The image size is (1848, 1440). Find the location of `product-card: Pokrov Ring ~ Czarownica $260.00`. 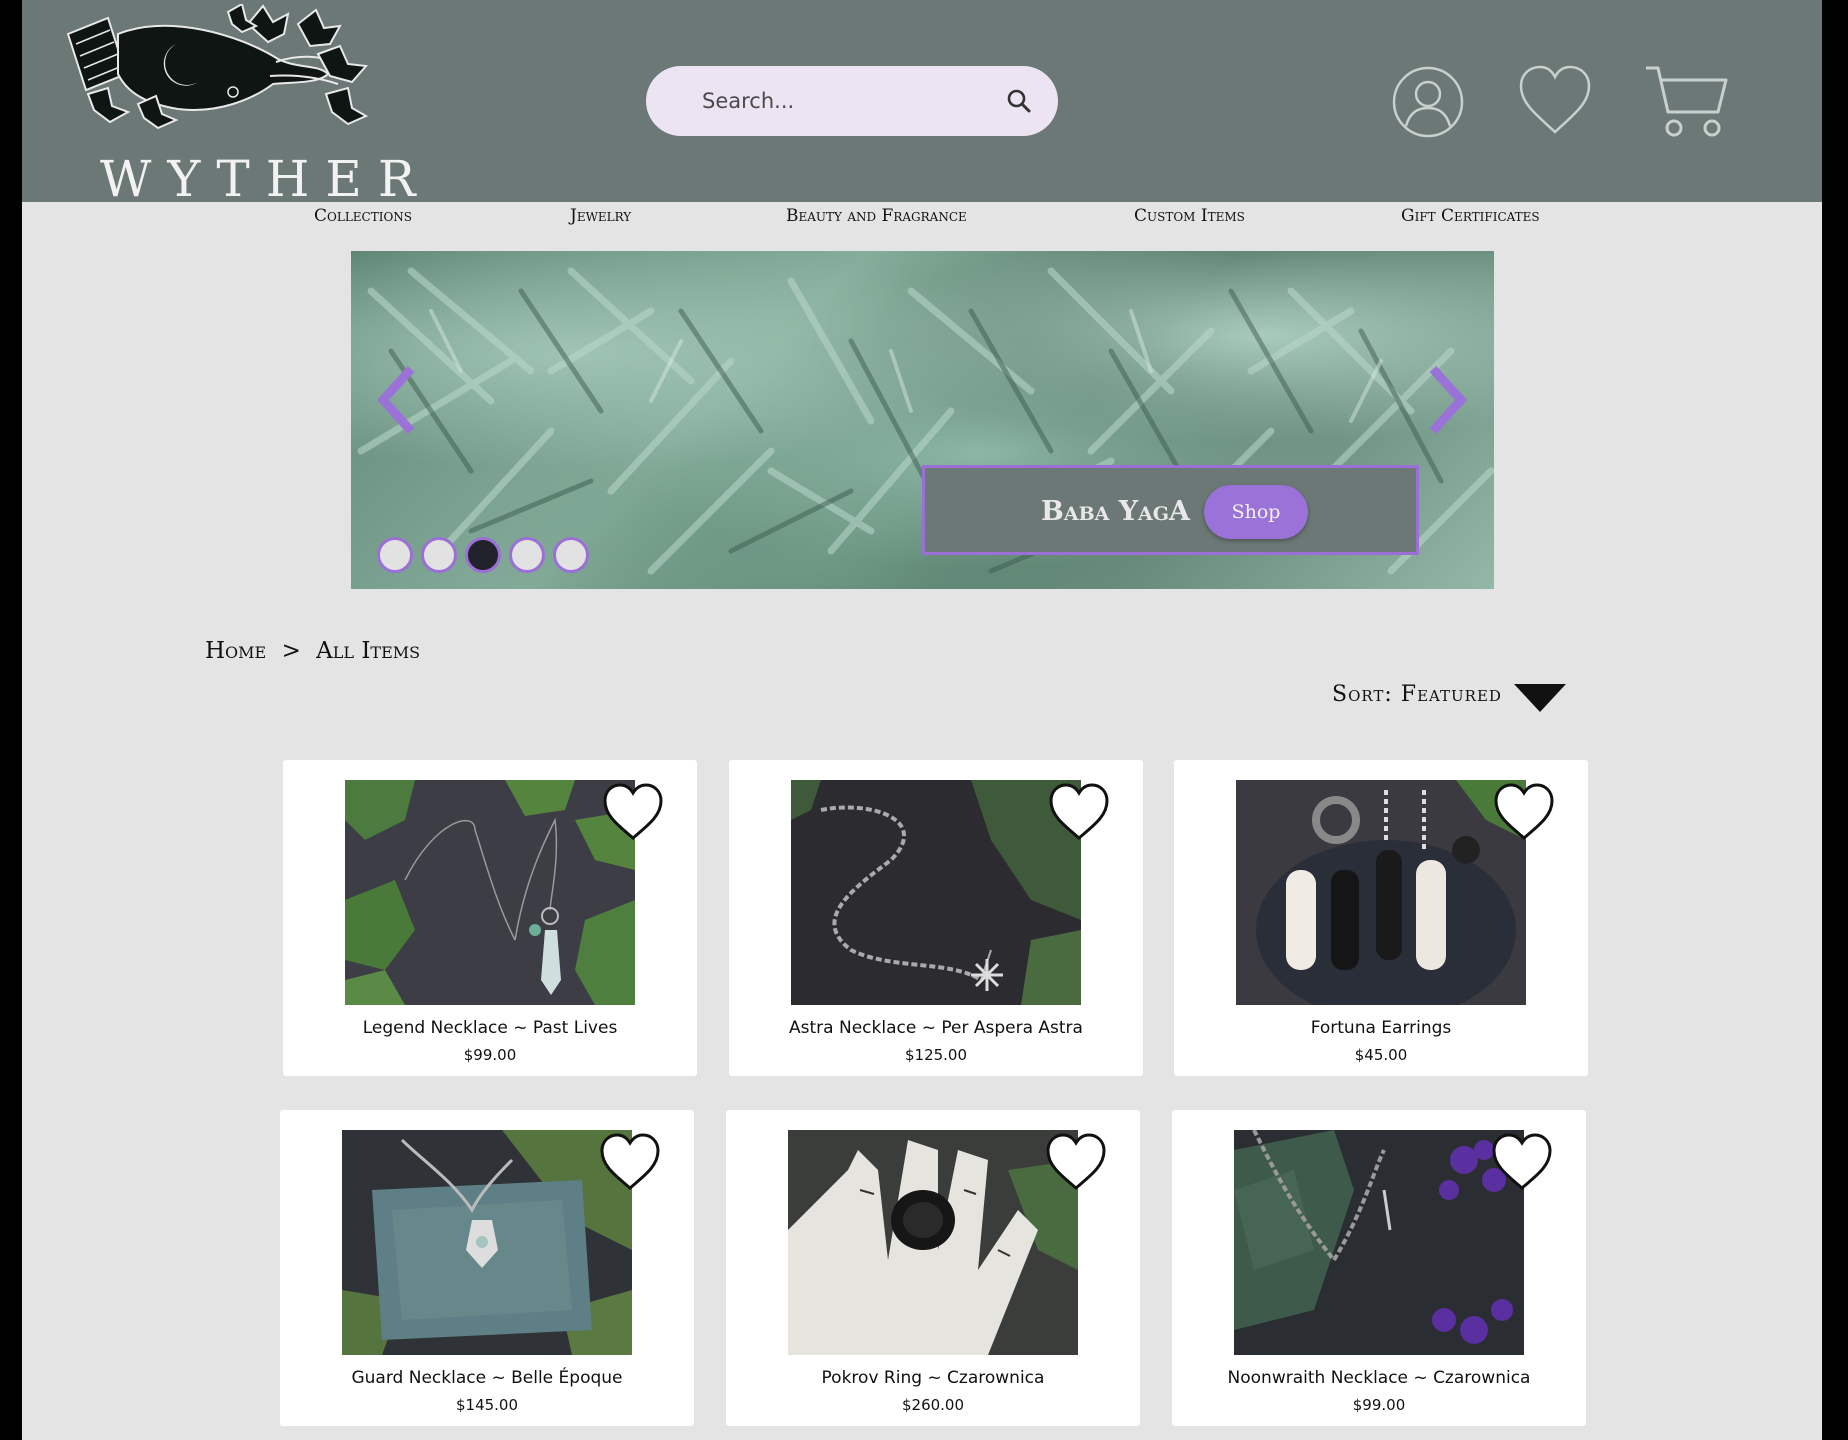

product-card: Pokrov Ring ~ Czarownica $260.00 is located at coordinates (933, 1268).